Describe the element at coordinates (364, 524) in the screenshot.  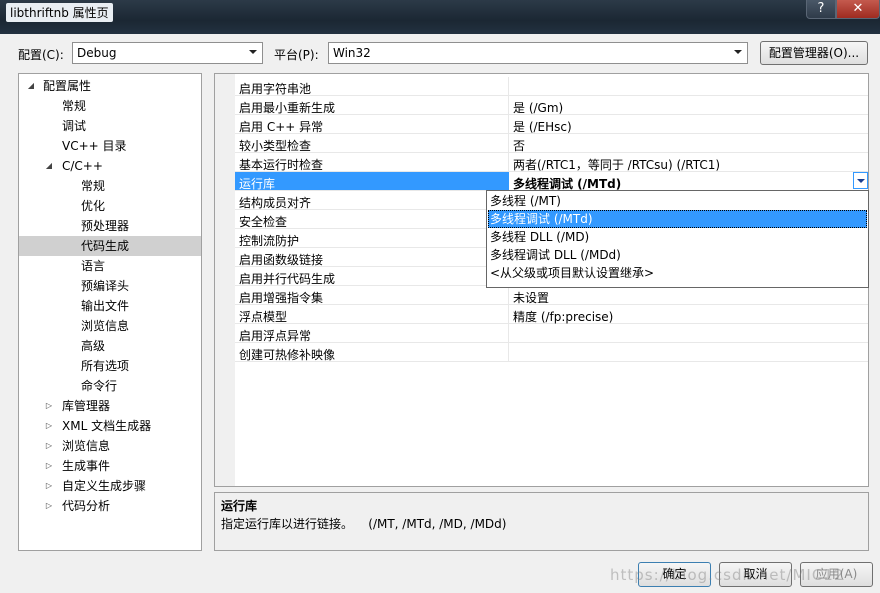
I see `description-text: 指定运行库以进行链接。 (/MT, /MTd, /MD, /MDd)` at that location.